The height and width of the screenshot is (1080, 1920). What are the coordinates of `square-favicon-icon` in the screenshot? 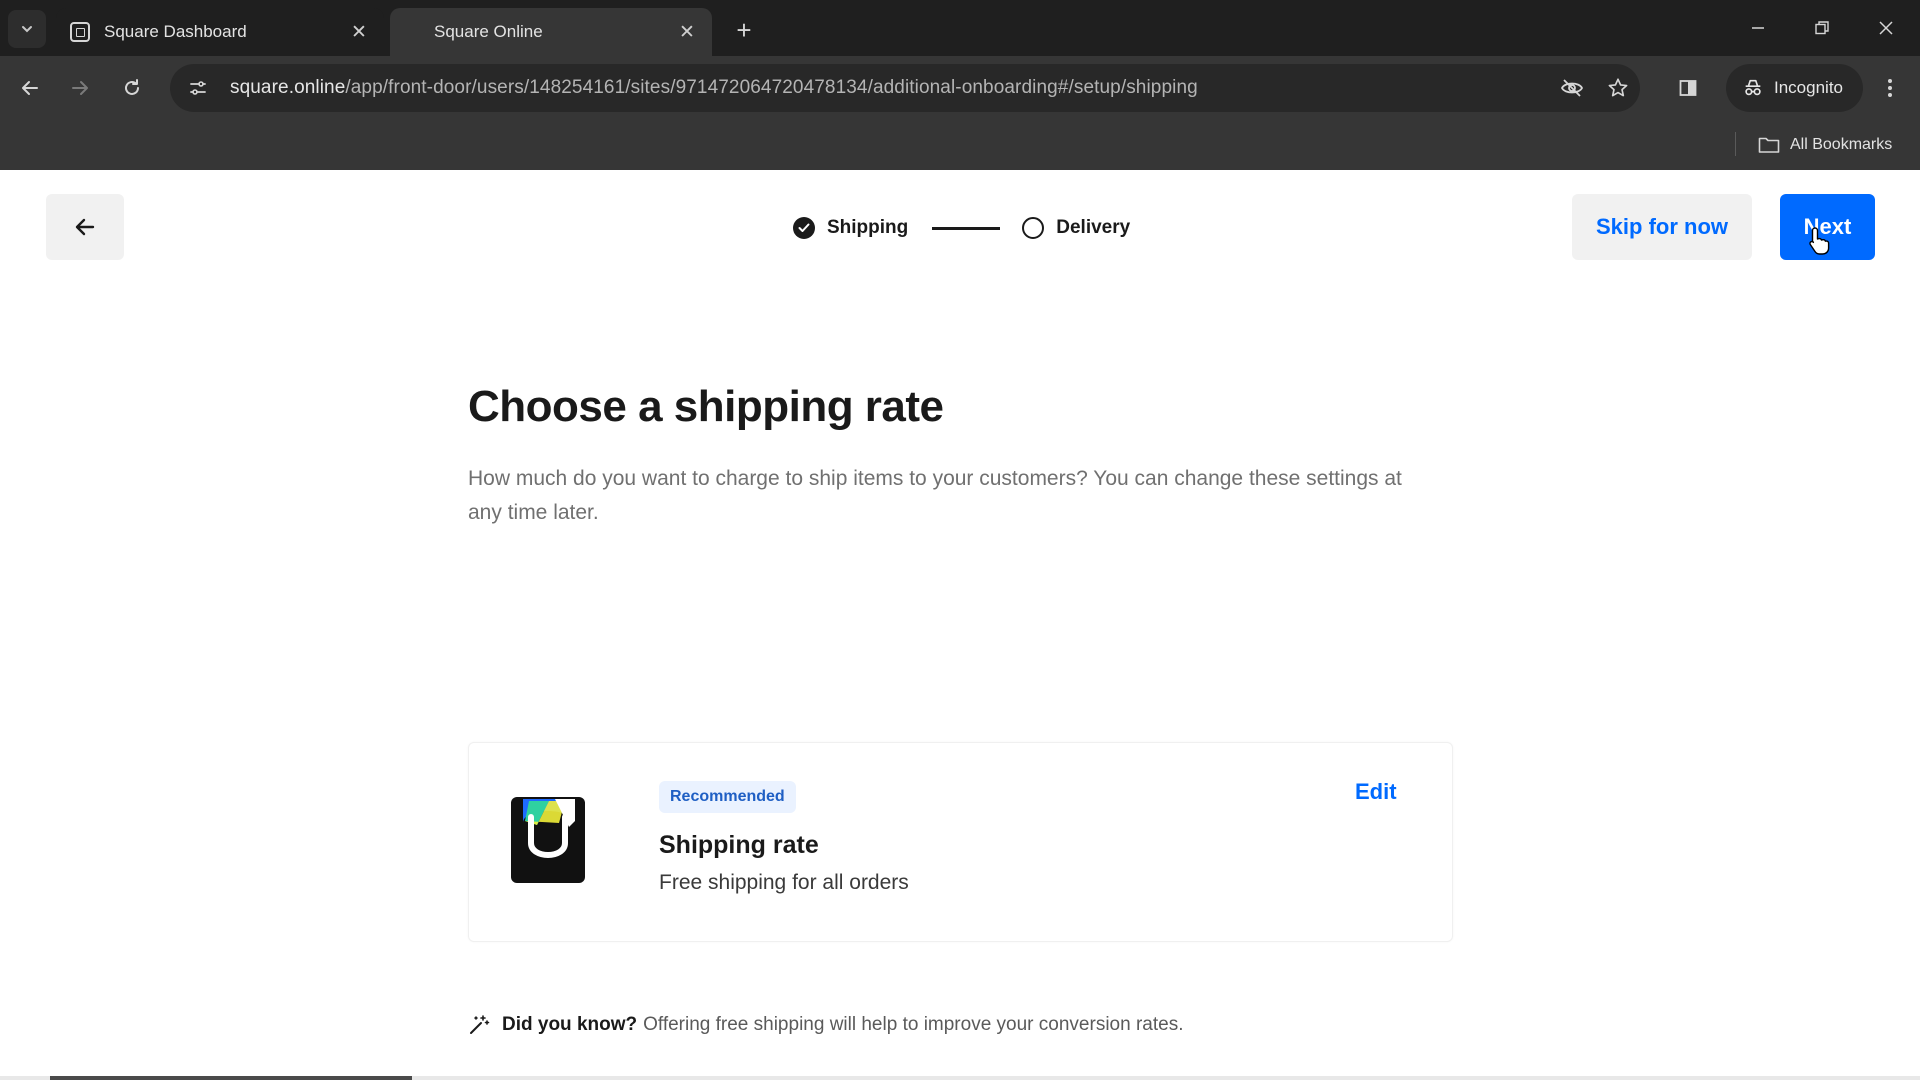 It's located at (80, 32).